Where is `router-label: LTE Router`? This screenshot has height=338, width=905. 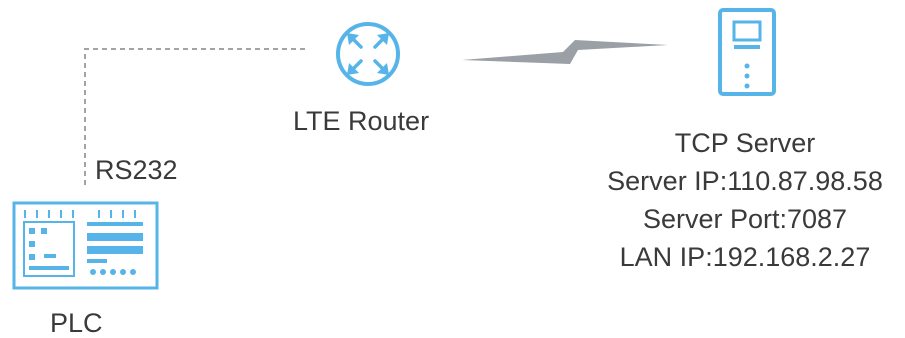
router-label: LTE Router is located at coordinates (361, 121).